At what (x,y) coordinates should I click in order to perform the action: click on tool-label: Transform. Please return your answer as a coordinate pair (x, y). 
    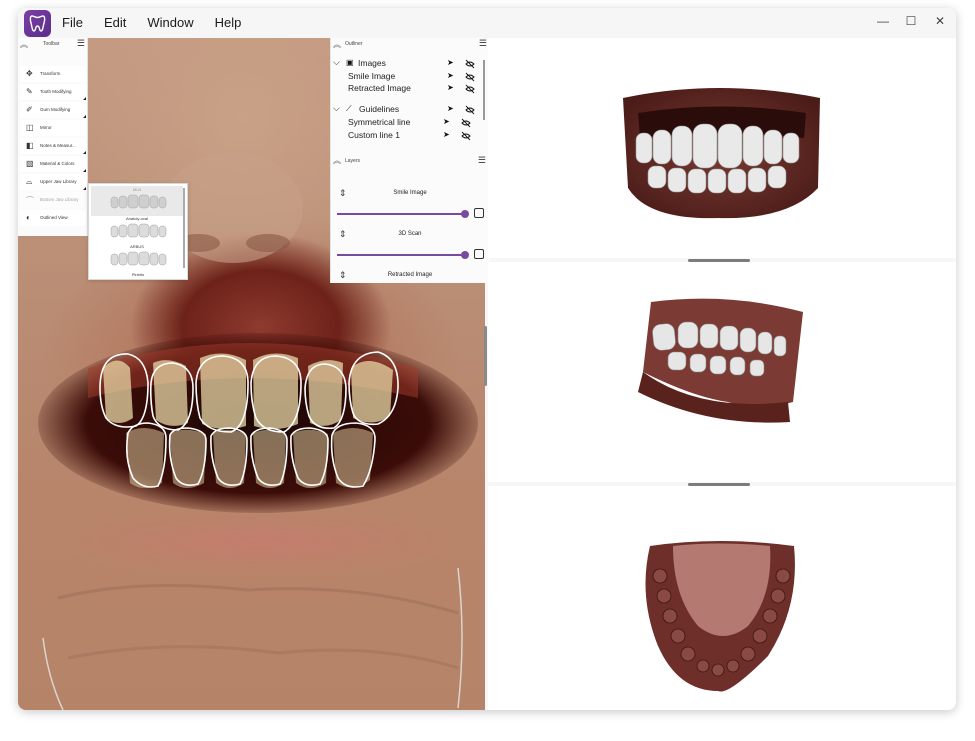
    Looking at the image, I should click on (50, 73).